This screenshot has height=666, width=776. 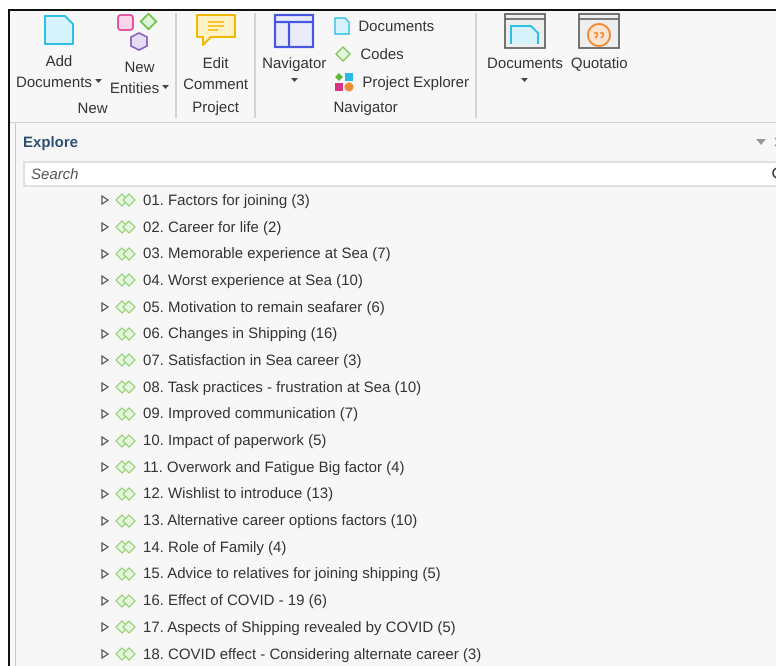 I want to click on group-label: Project, so click(x=215, y=108).